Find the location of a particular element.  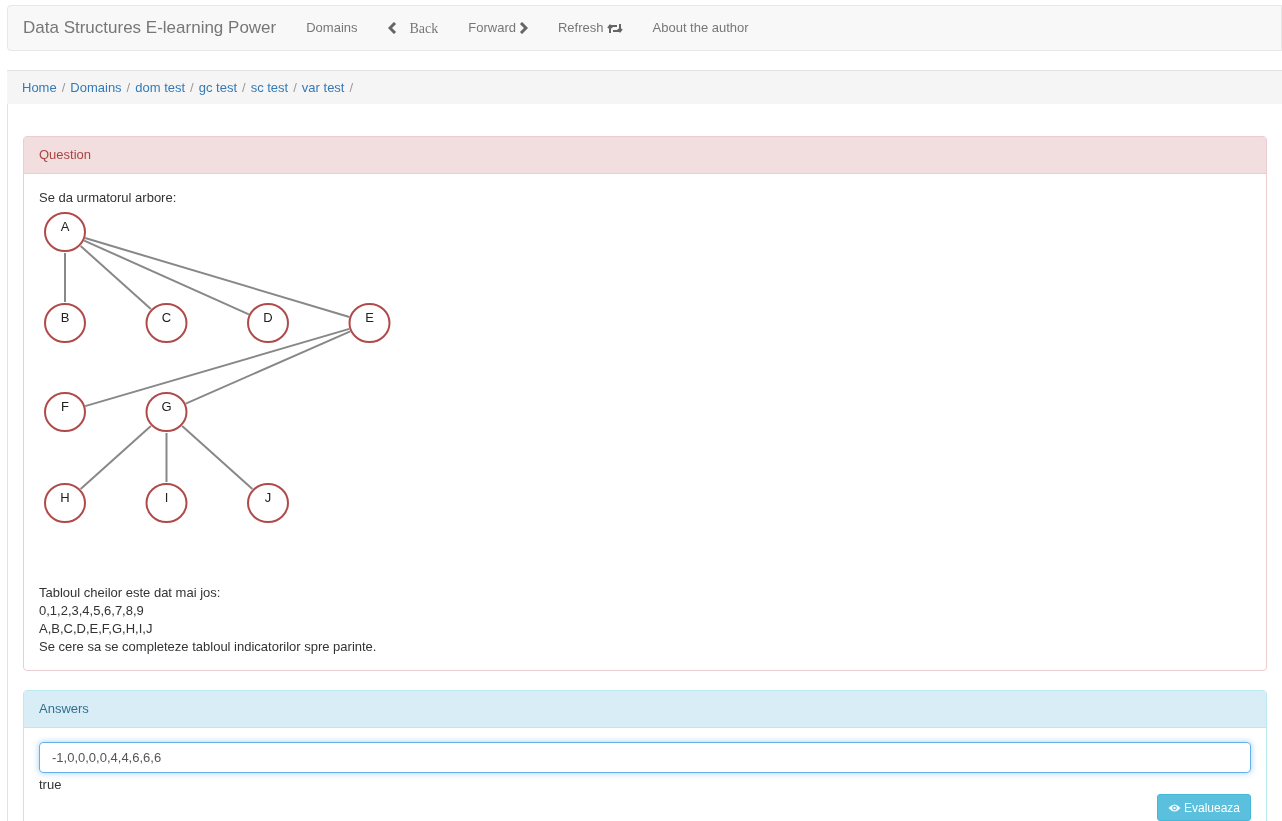

panel-title: Question is located at coordinates (65, 155).